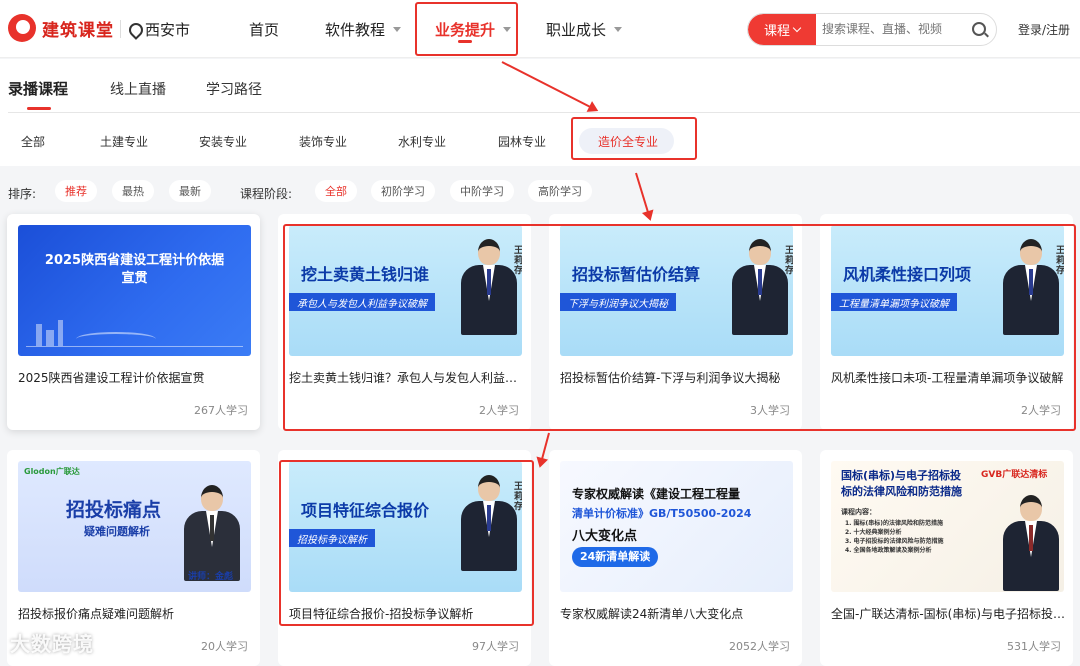  I want to click on highlight-box-card, so click(406, 543).